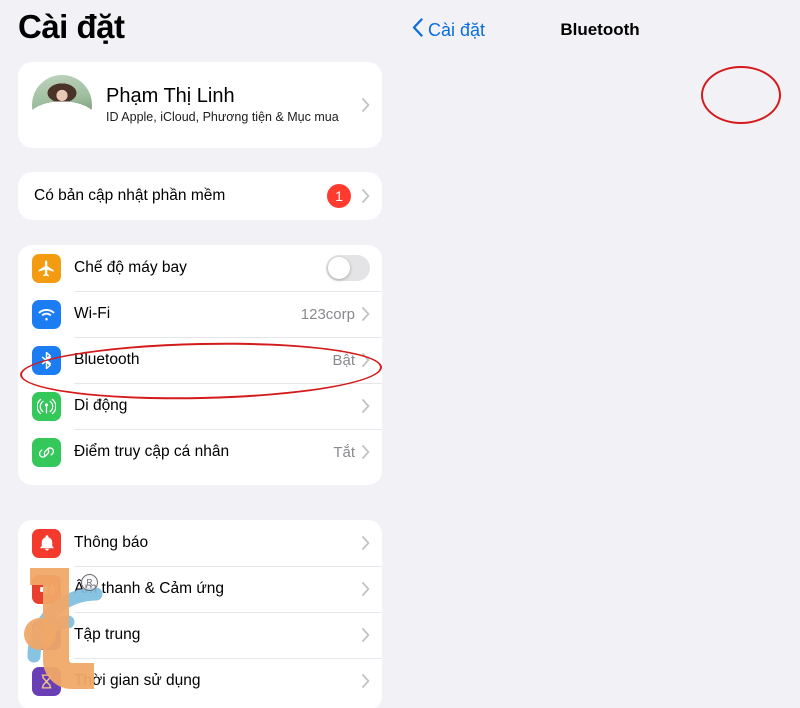 This screenshot has width=800, height=708. What do you see at coordinates (46, 543) in the screenshot?
I see `bell-icon` at bounding box center [46, 543].